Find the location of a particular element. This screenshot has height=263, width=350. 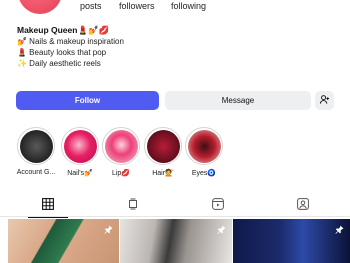

tab-grid is located at coordinates (48, 205).